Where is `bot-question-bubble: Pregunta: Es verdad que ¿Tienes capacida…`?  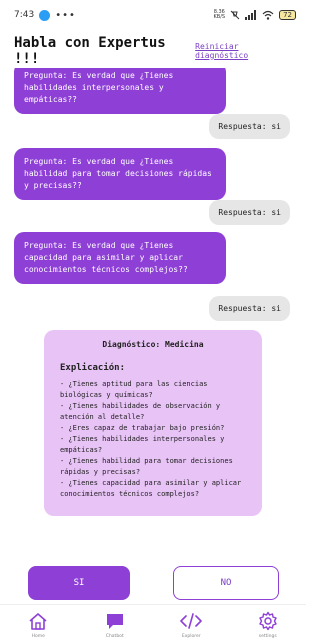 bot-question-bubble: Pregunta: Es verdad que ¿Tienes capacida… is located at coordinates (120, 258).